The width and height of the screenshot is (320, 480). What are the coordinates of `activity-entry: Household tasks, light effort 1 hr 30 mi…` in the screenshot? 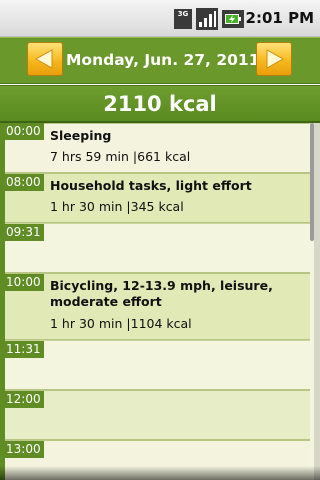 It's located at (157, 198).